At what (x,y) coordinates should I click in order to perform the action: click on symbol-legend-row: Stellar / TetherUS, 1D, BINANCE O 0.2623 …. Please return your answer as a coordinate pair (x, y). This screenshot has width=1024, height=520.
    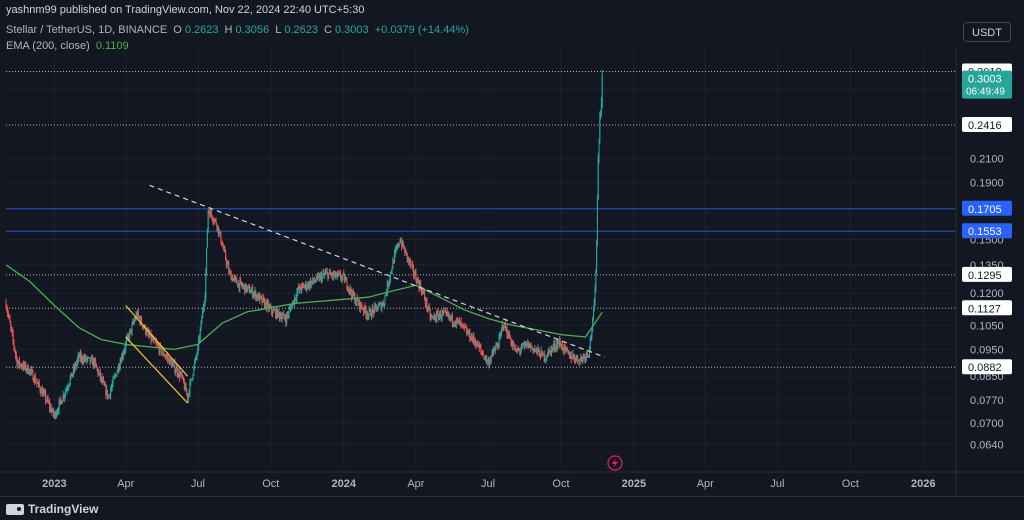
    Looking at the image, I should click on (239, 30).